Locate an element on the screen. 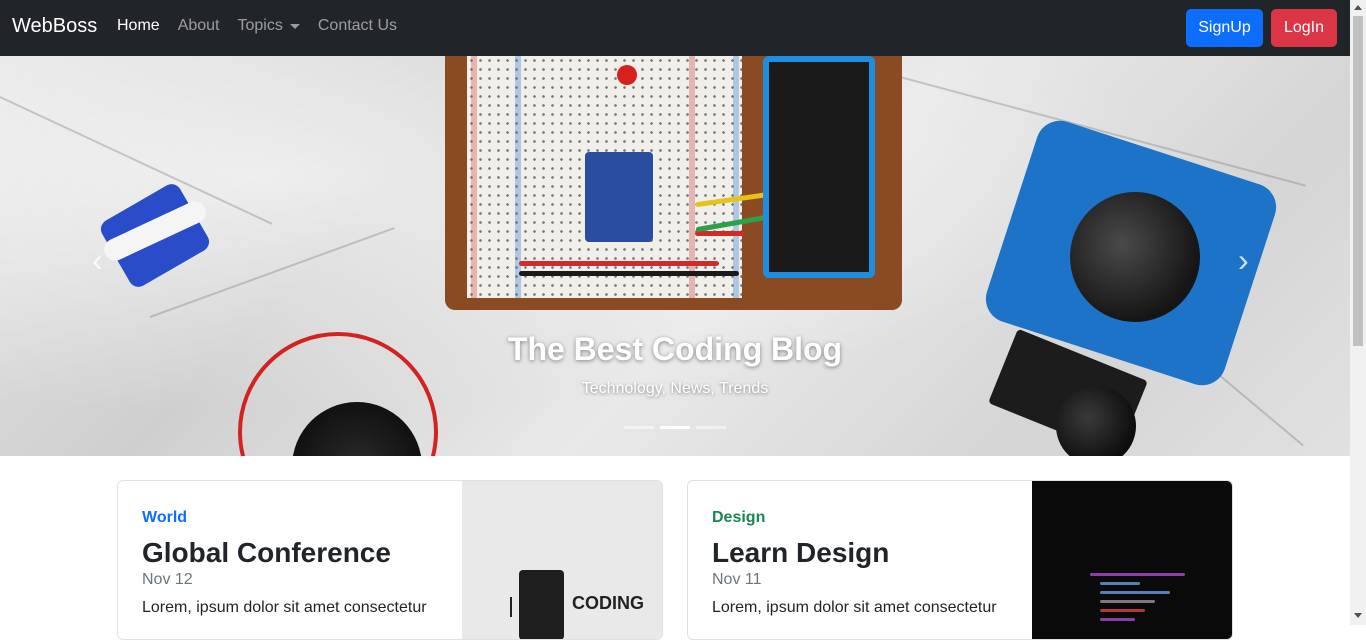 The image size is (1366, 640). page-scrollbar is located at coordinates (1358, 312).